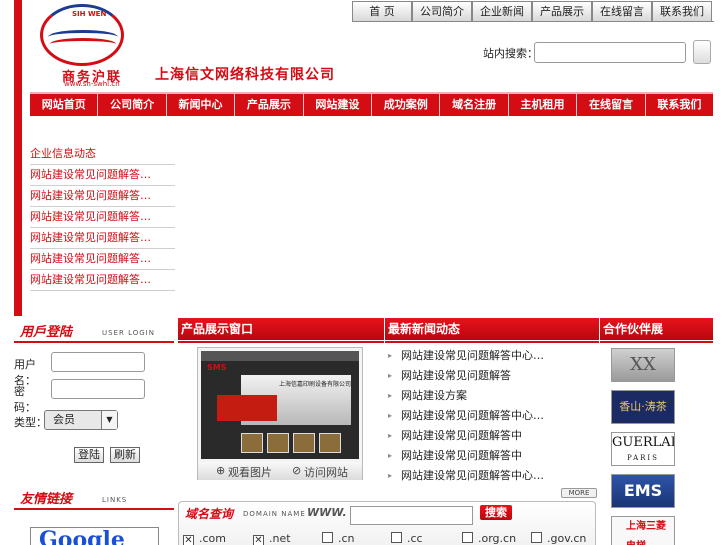  I want to click on main-nav-item-webdev: 网站建设, so click(338, 105).